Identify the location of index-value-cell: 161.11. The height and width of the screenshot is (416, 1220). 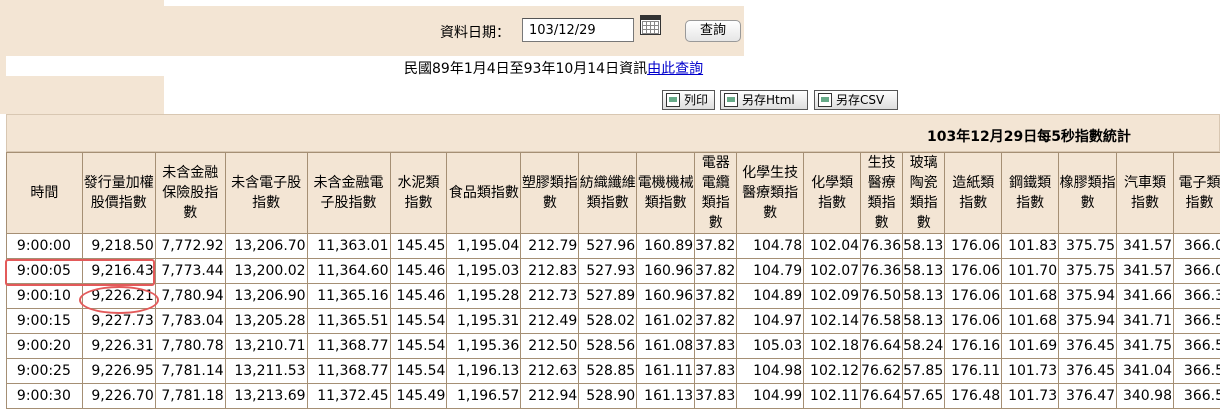
(666, 371).